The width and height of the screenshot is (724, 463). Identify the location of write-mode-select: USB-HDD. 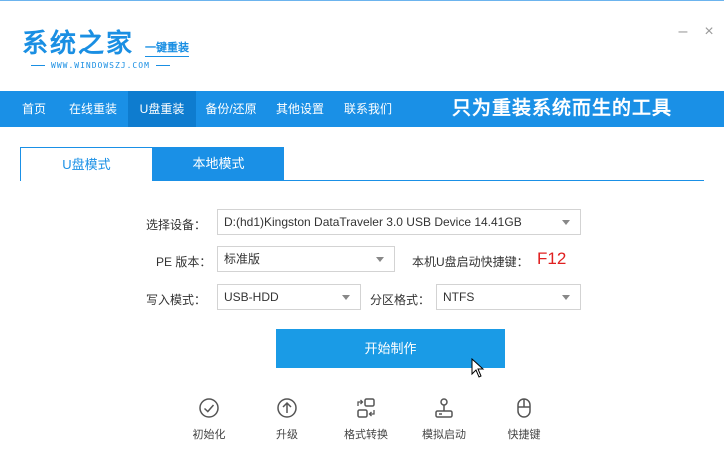
(289, 297).